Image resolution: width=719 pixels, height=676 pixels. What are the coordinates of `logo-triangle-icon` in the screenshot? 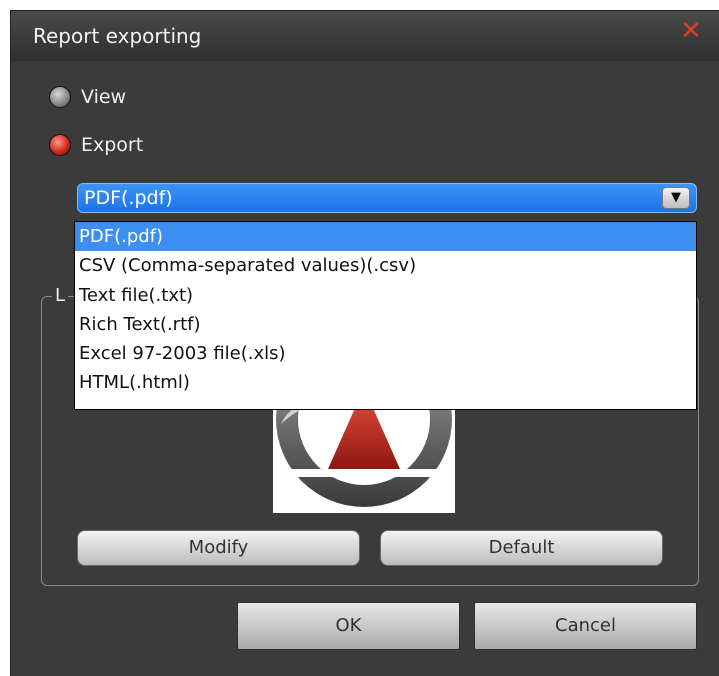 It's located at (364, 422).